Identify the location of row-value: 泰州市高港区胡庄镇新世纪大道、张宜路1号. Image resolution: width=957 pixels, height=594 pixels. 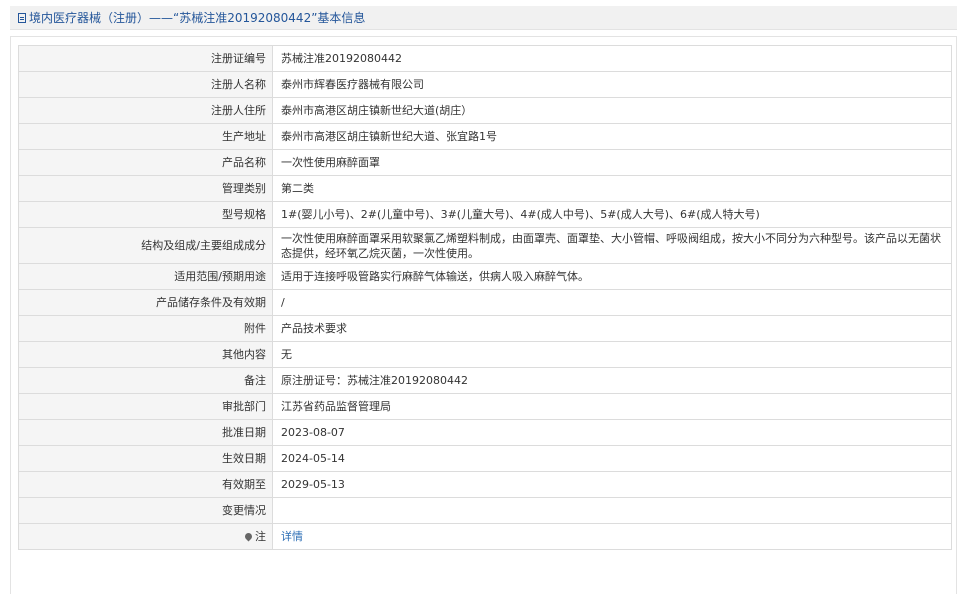
(612, 136).